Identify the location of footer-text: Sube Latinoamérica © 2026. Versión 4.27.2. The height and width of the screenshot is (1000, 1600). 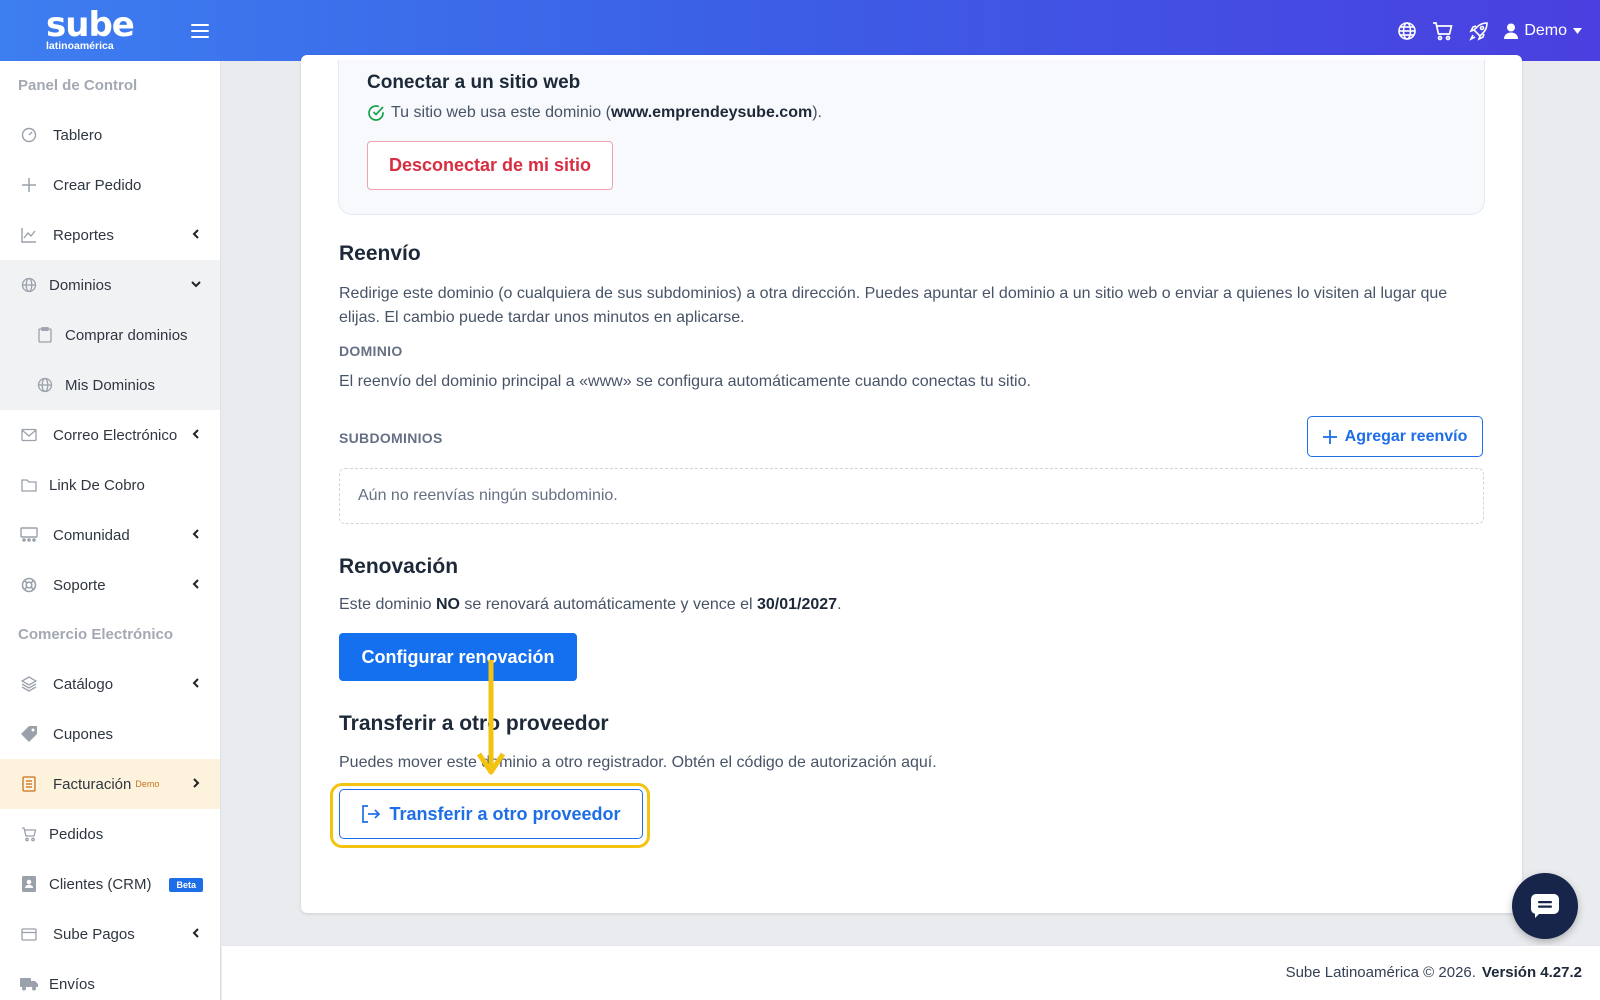
(1434, 972).